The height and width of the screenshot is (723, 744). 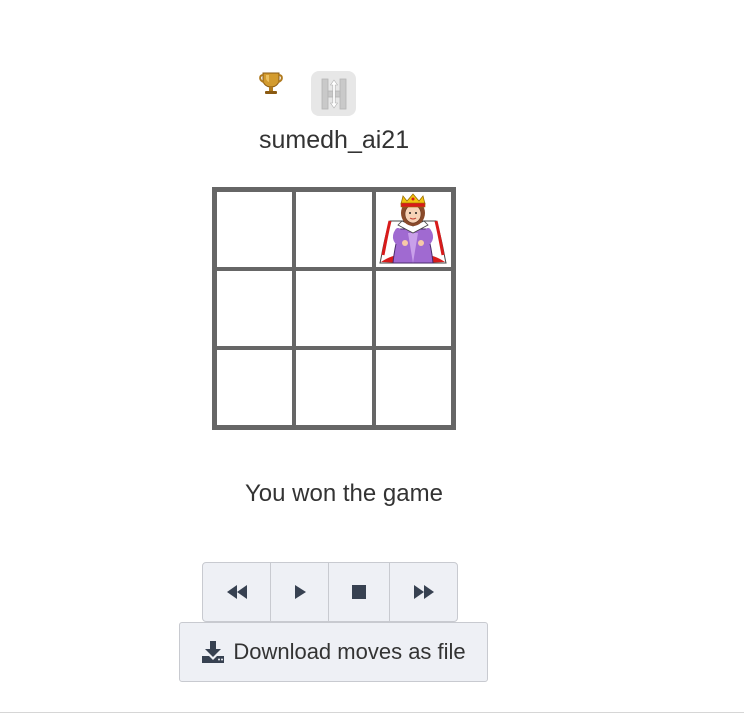 I want to click on h-badge, so click(x=333, y=93).